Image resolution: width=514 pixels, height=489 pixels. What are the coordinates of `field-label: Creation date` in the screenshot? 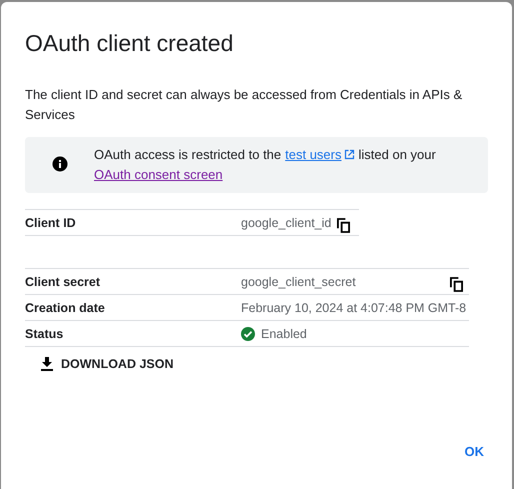 It's located at (65, 307).